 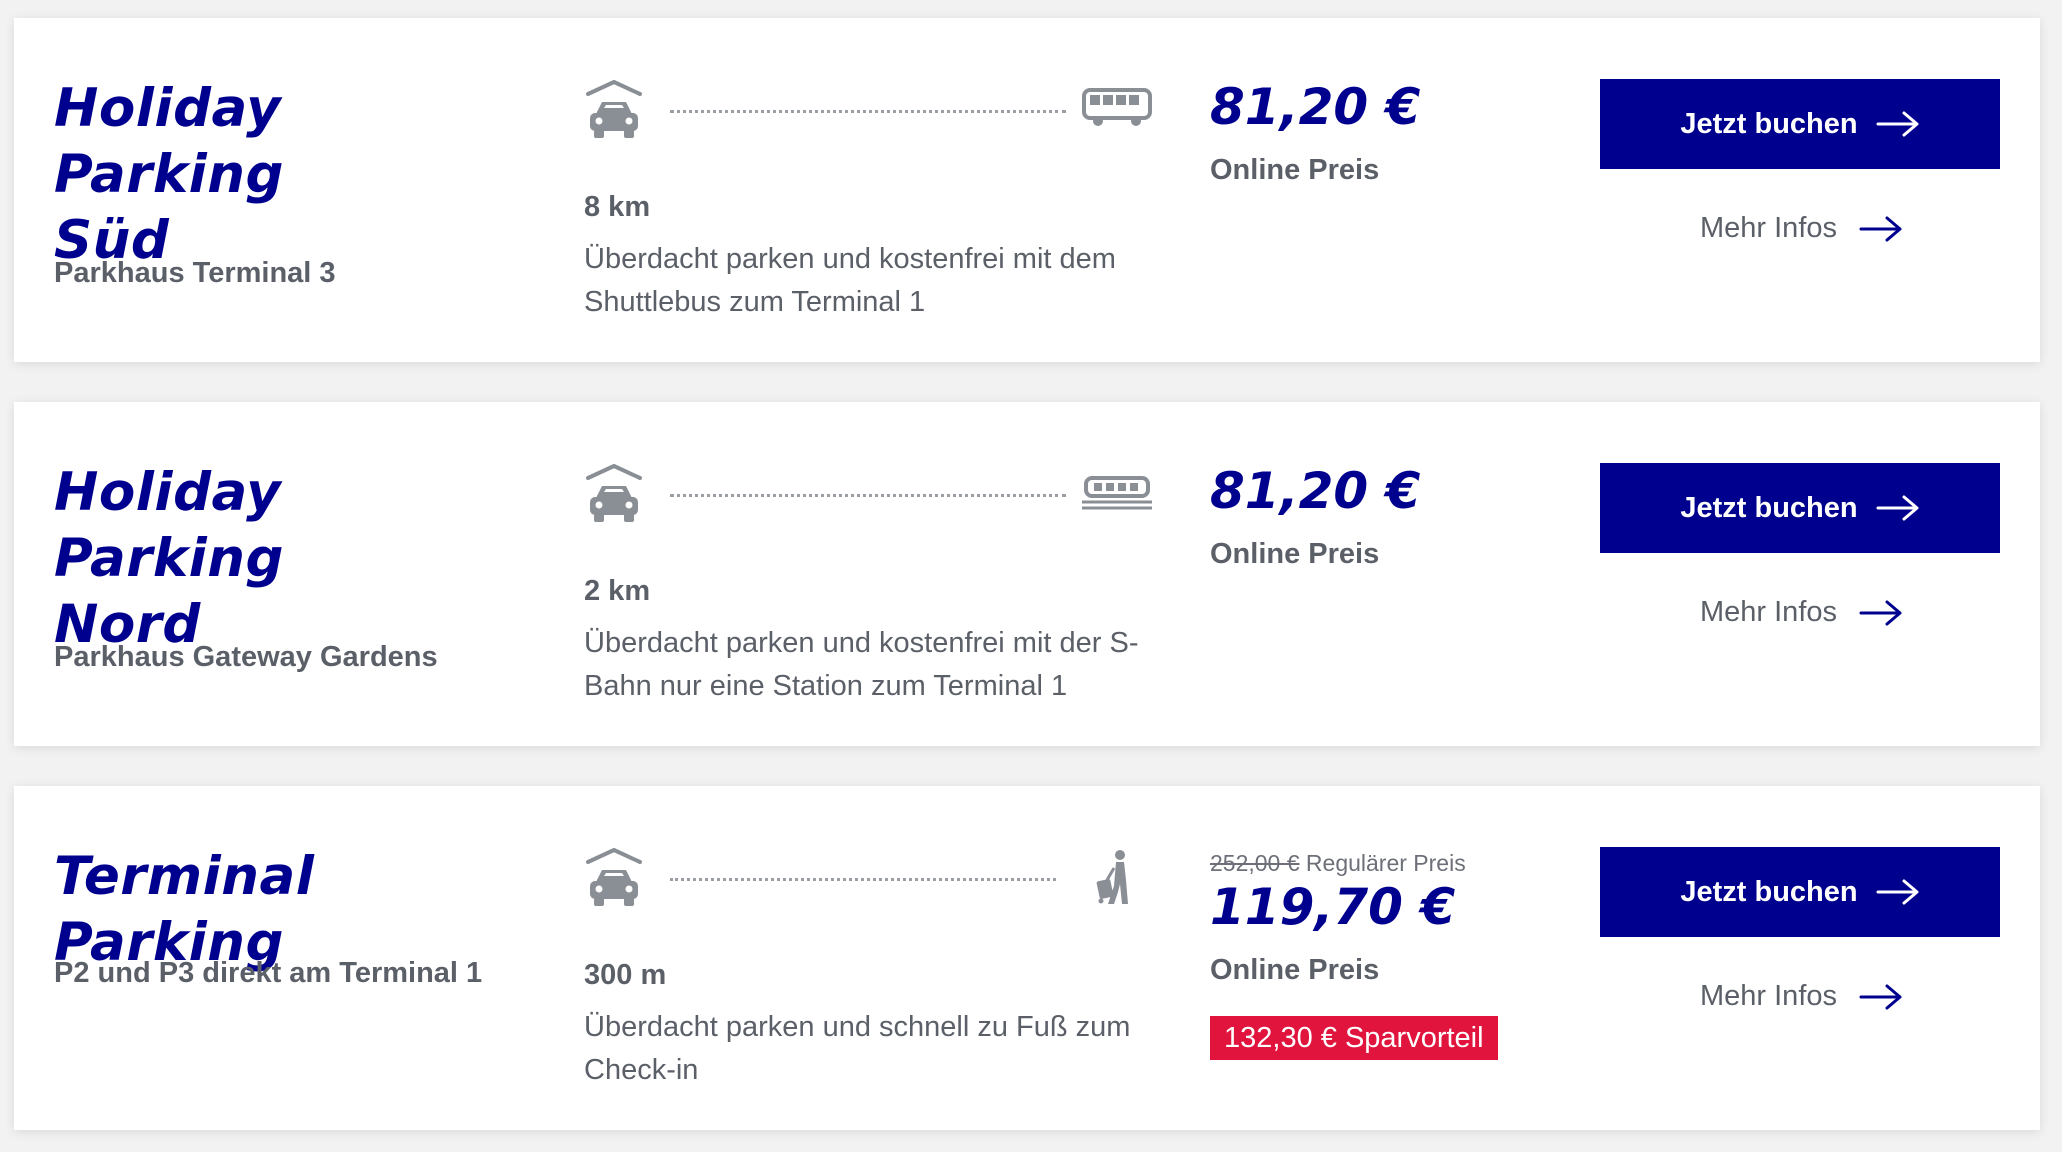 What do you see at coordinates (1255, 863) in the screenshot?
I see `regular-price-value: 252,00 €` at bounding box center [1255, 863].